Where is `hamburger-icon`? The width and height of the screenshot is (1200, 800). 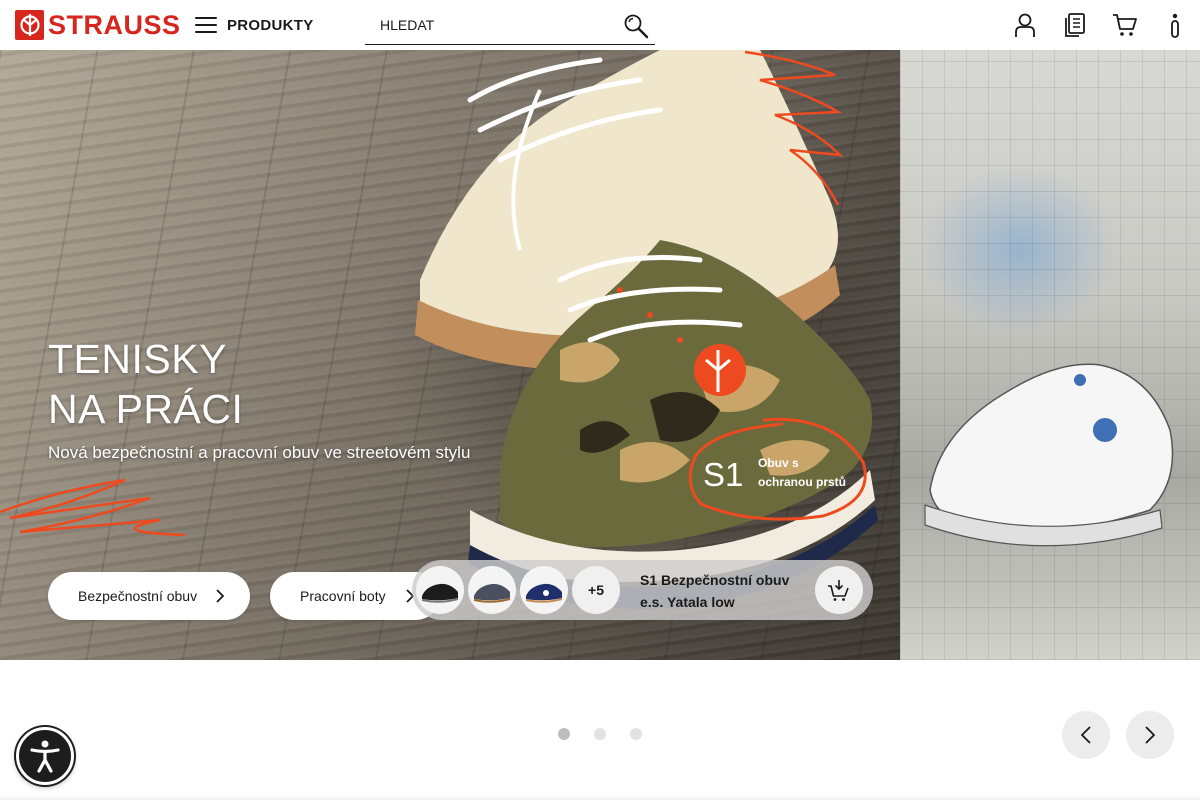 hamburger-icon is located at coordinates (206, 25).